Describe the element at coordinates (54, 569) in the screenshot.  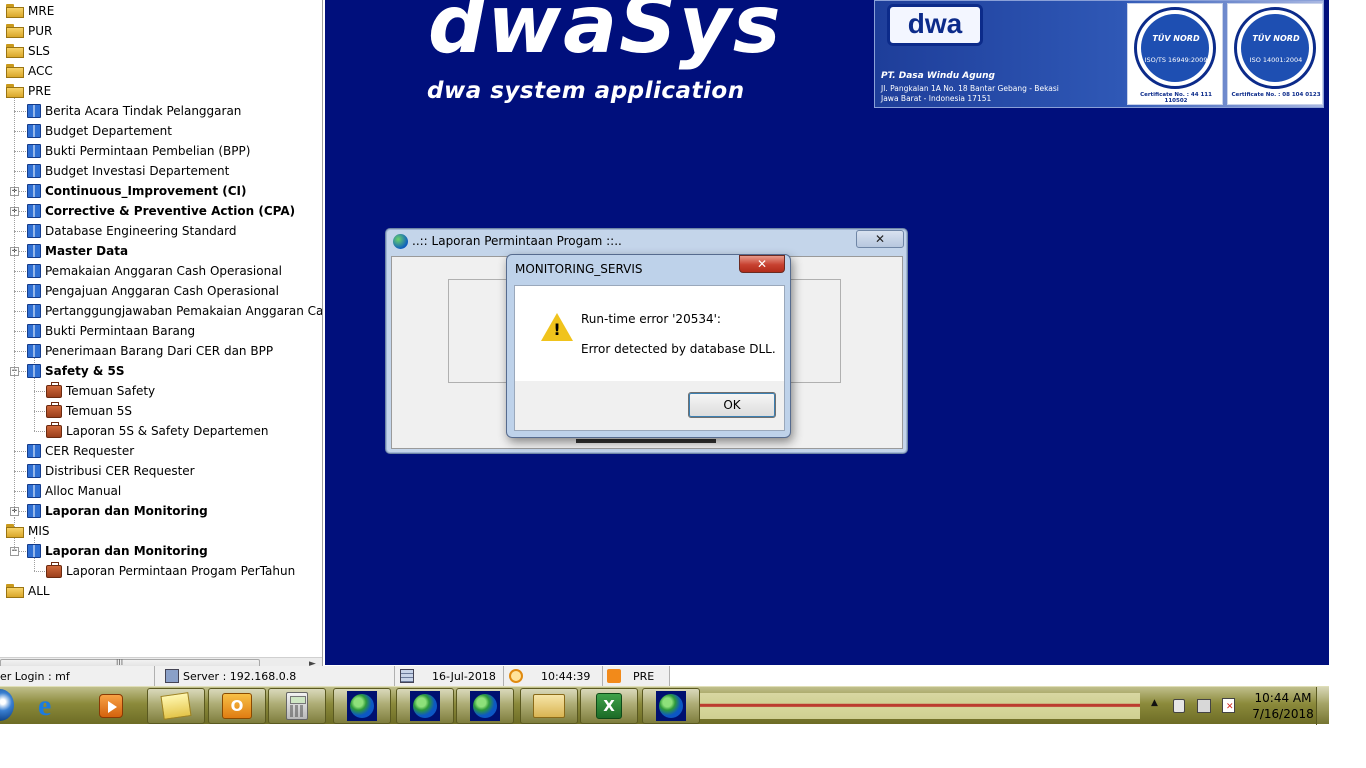
I see `briefcase-icon` at that location.